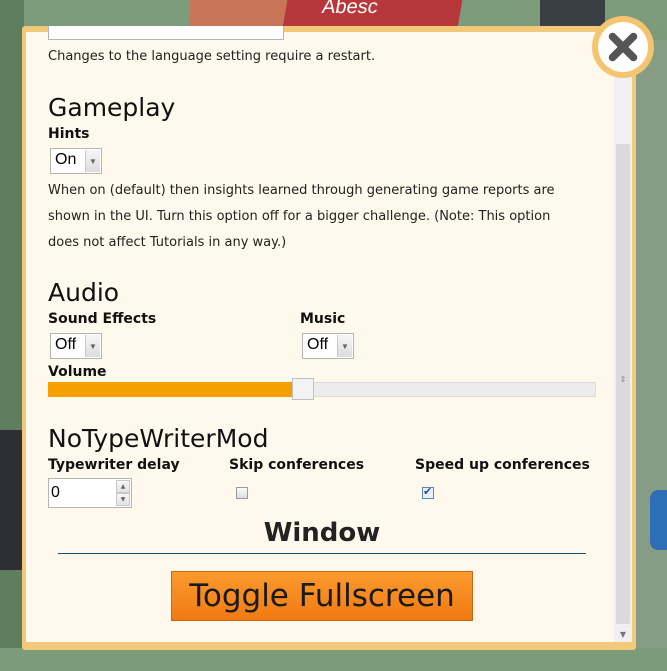 This screenshot has width=667, height=671. Describe the element at coordinates (90, 493) in the screenshot. I see `typewriter-delay-input: 0 ▲ ▼` at that location.